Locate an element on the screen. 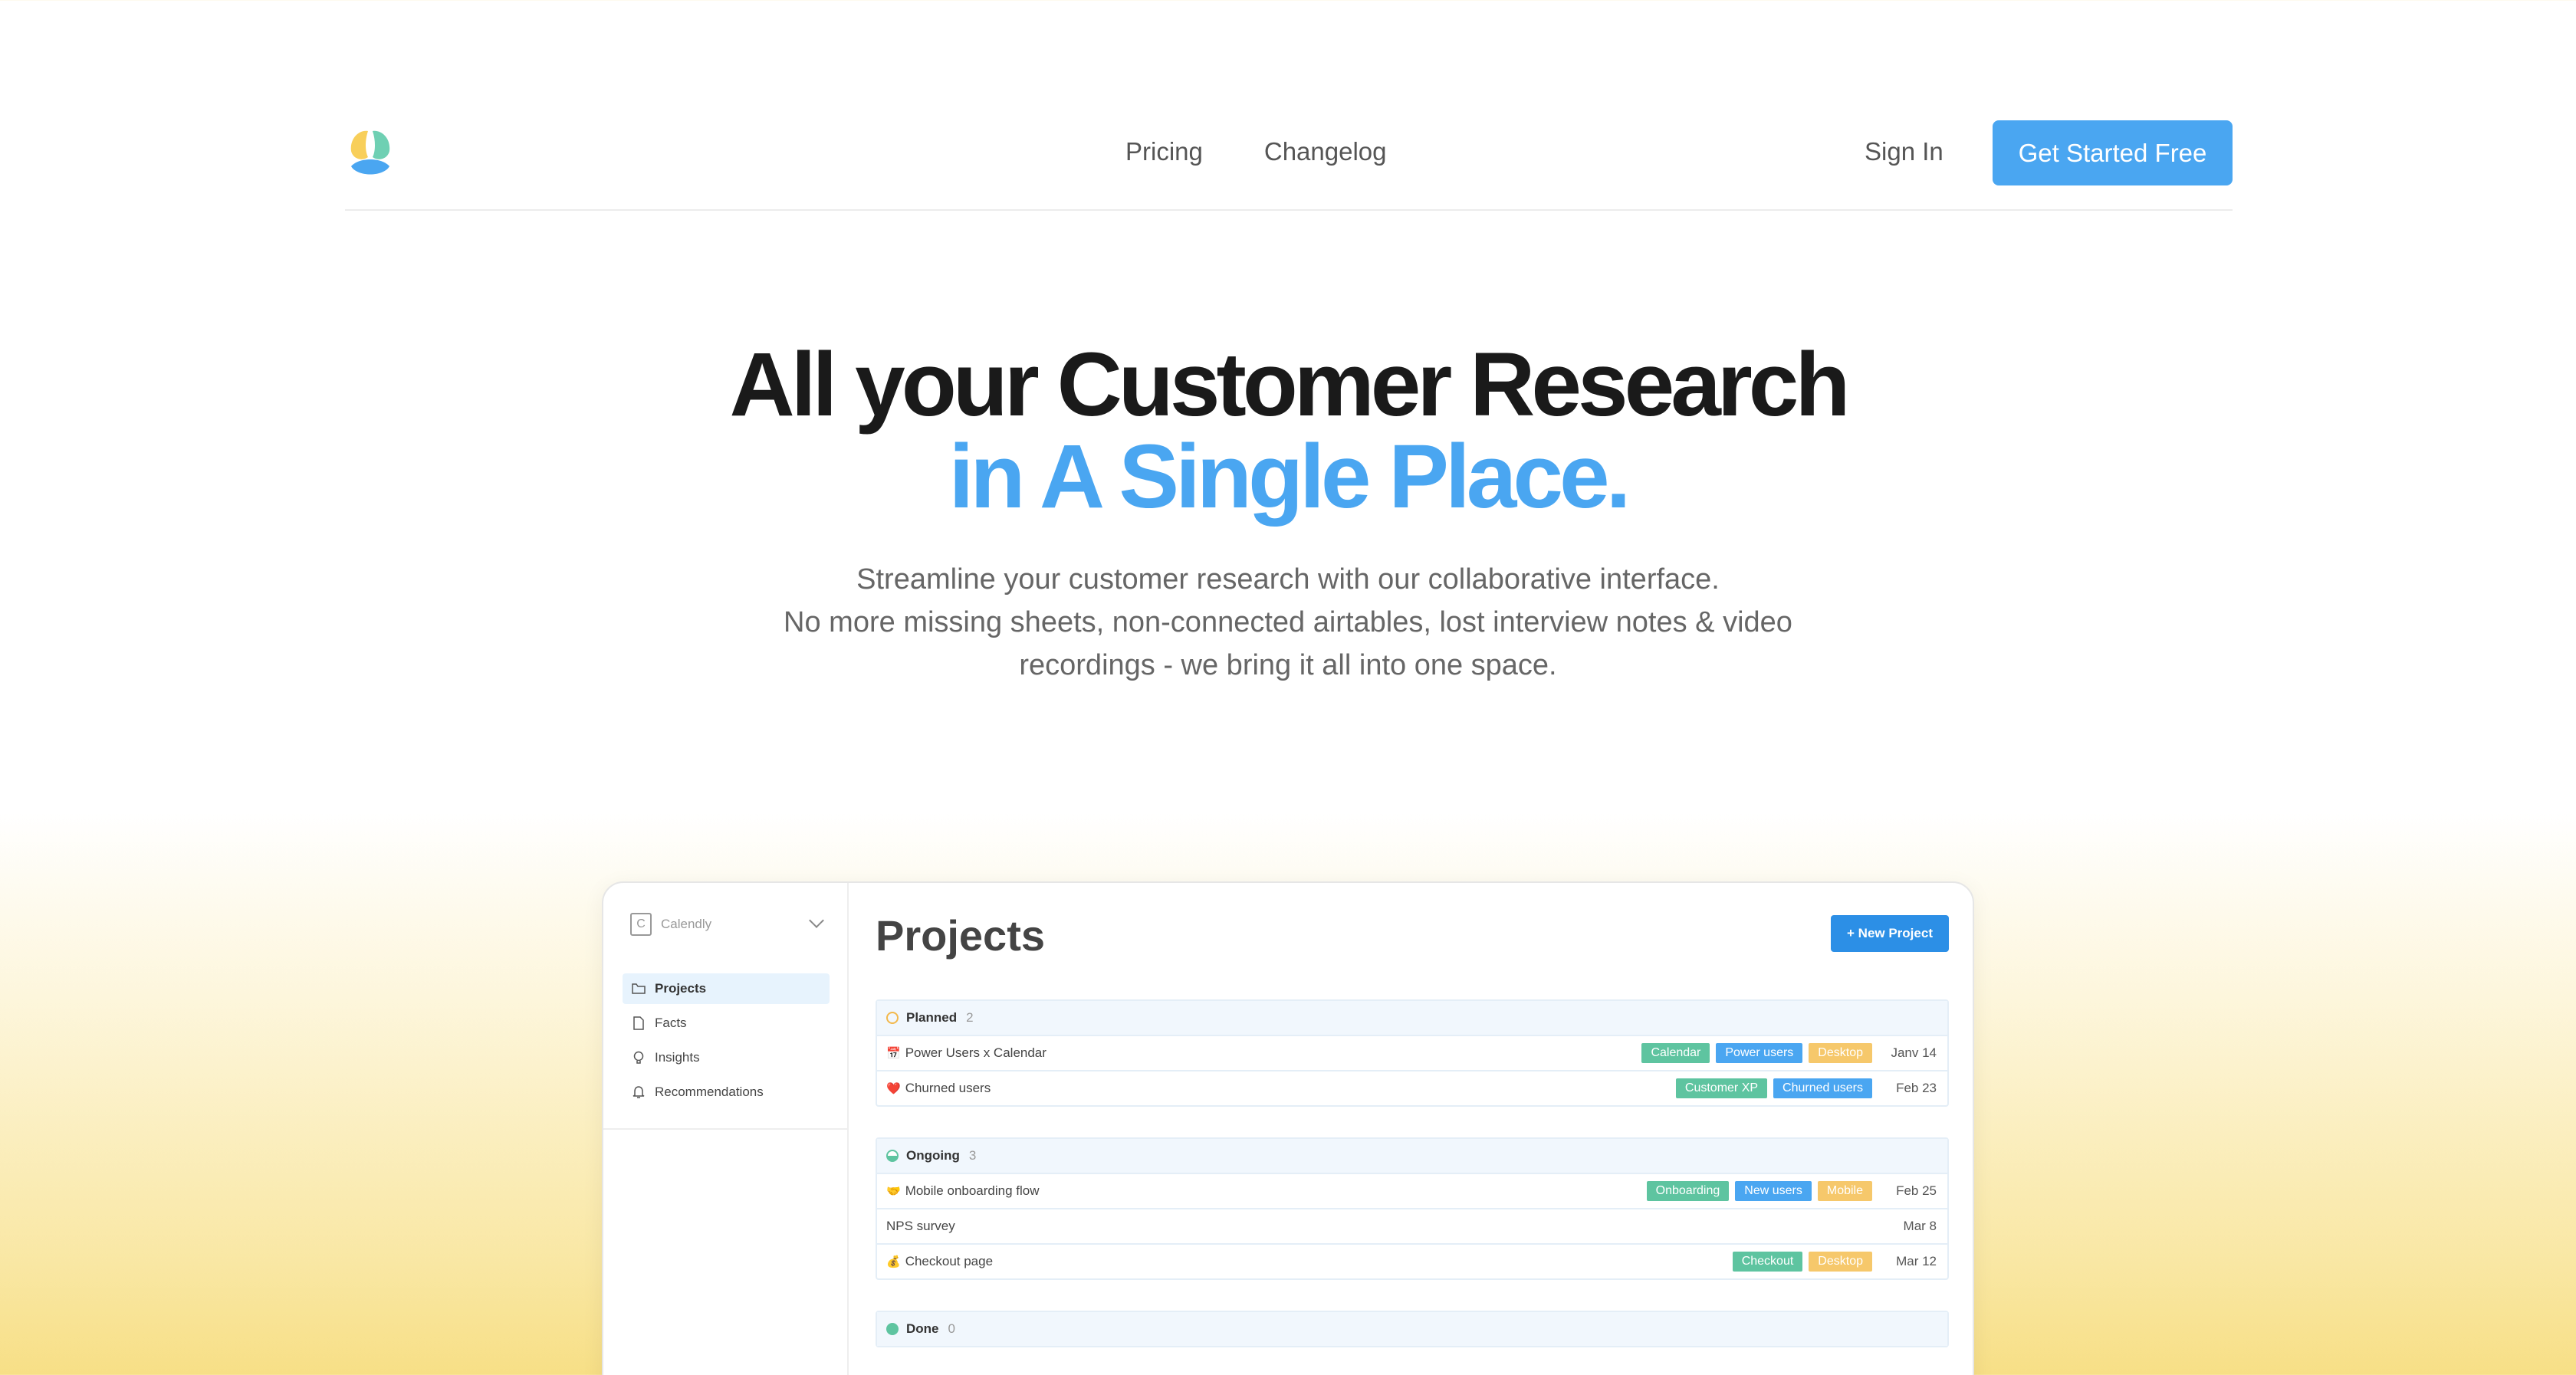 Image resolution: width=2576 pixels, height=1375 pixels. heart-emoji-icon: ❤️ is located at coordinates (894, 1088).